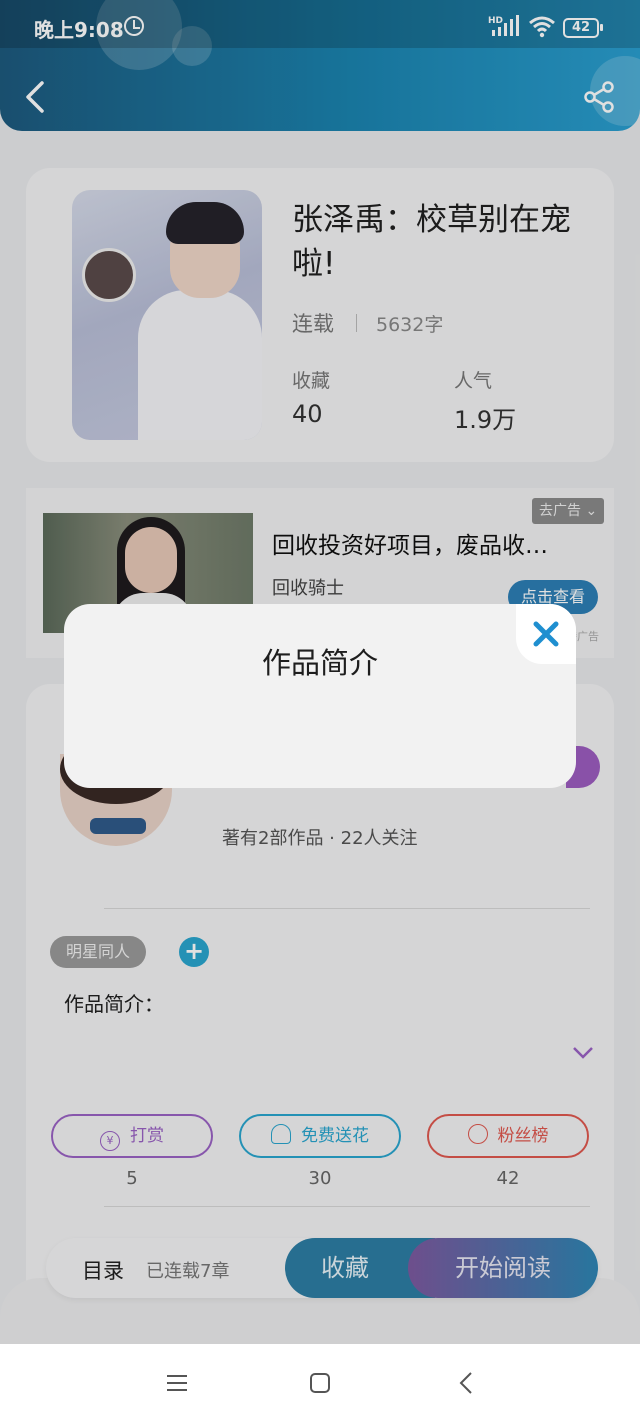  What do you see at coordinates (467, 1383) in the screenshot?
I see `back-icon` at bounding box center [467, 1383].